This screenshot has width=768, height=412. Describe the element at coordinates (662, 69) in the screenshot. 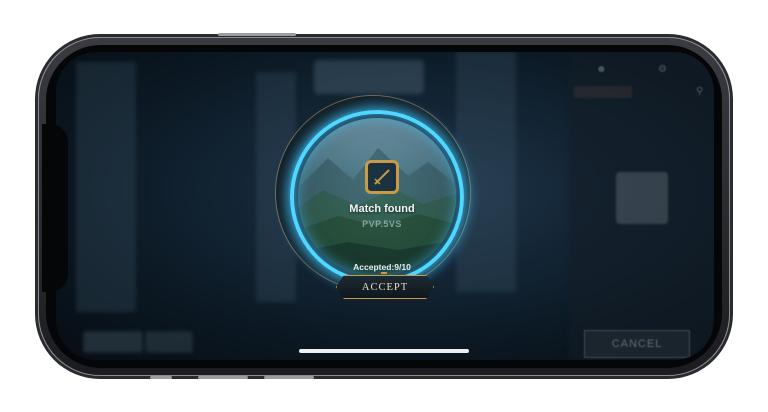

I see `settings-icon: ⚙` at that location.